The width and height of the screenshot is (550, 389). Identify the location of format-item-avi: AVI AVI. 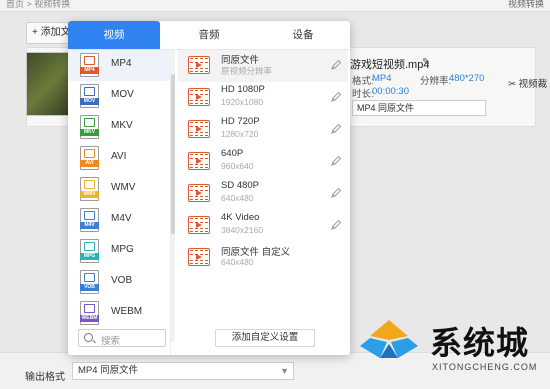
(119, 158).